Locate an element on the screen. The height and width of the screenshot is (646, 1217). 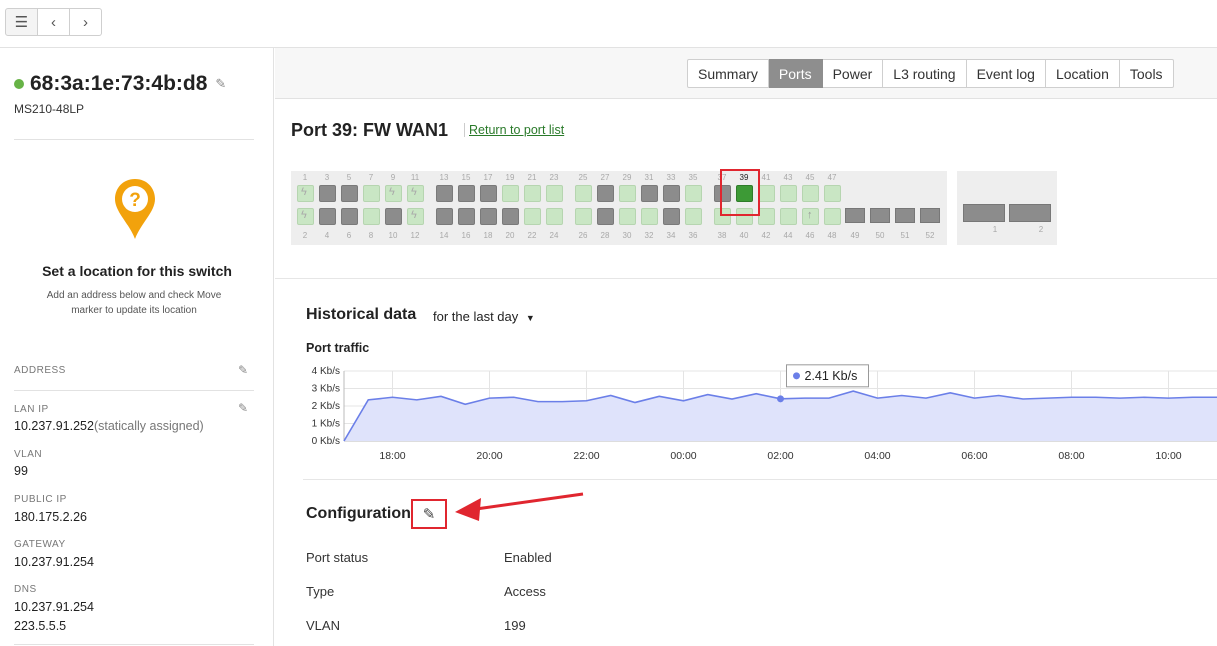
forward-button: › is located at coordinates (86, 22).